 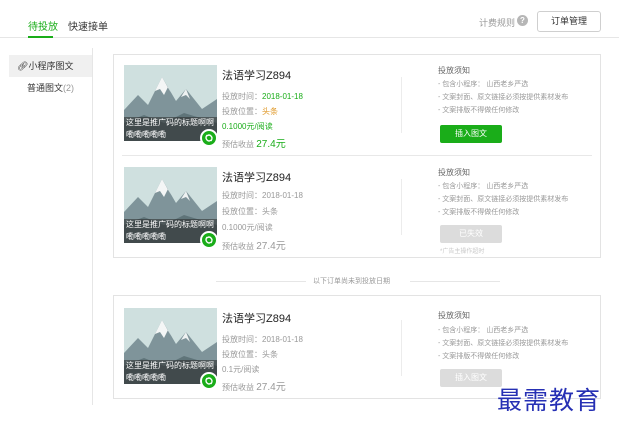 What do you see at coordinates (471, 134) in the screenshot?
I see `insert-article-button: 插入图文` at bounding box center [471, 134].